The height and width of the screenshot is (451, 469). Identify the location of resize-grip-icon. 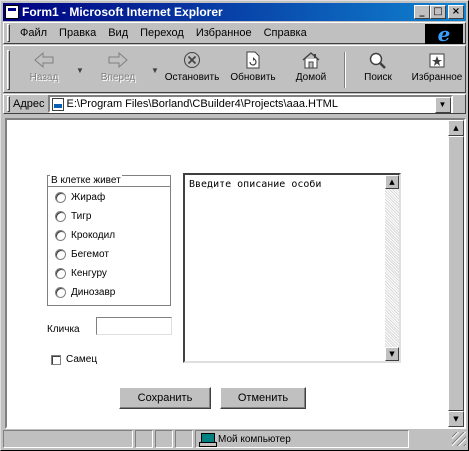
(459, 439).